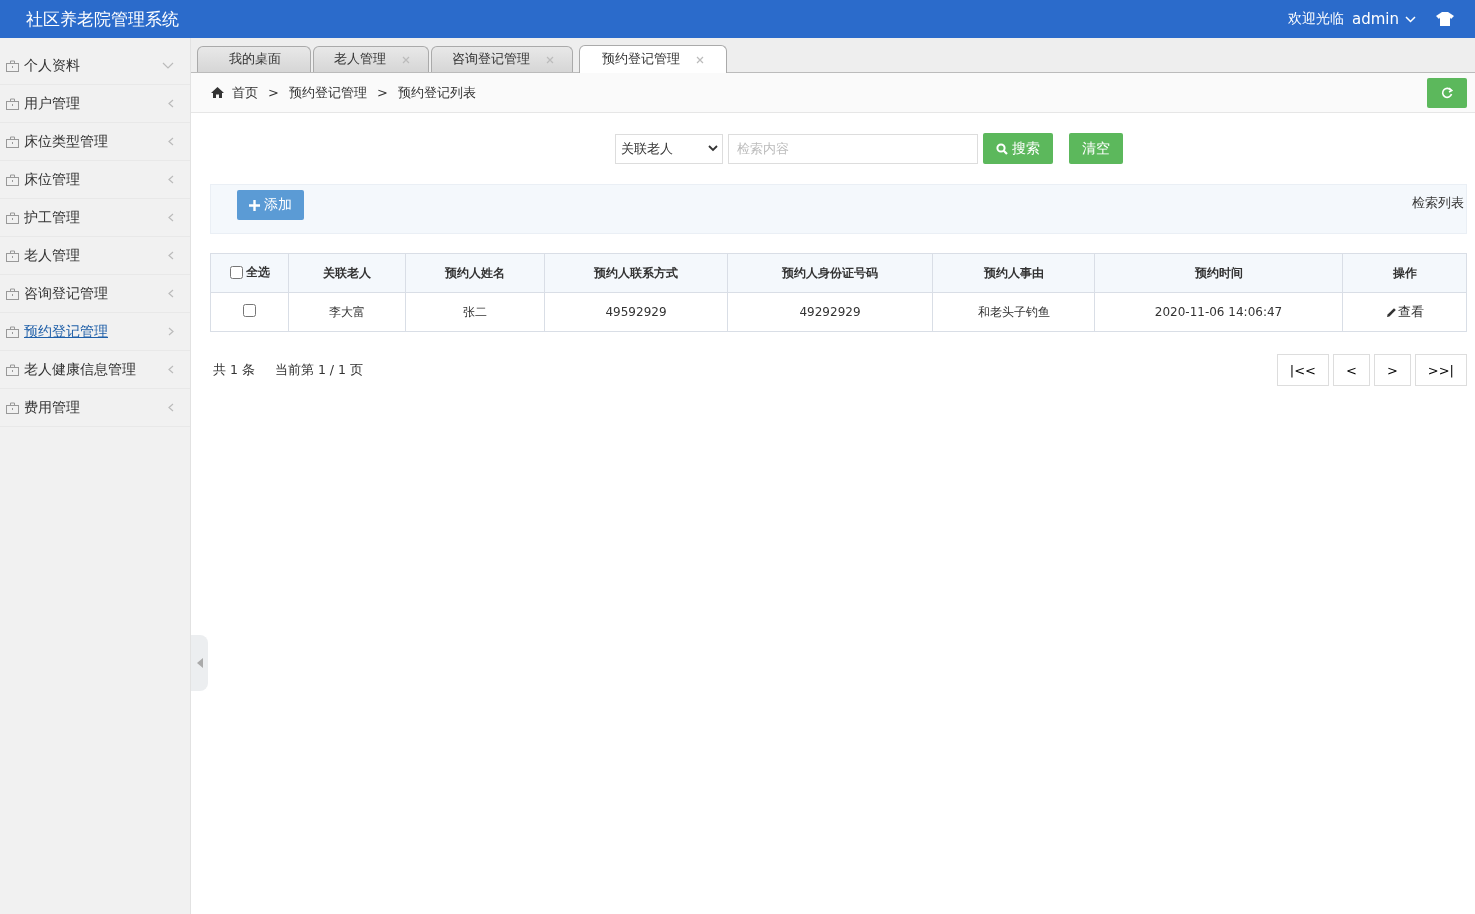  Describe the element at coordinates (1013, 273) in the screenshot. I see `column-header: 预约人事由` at that location.